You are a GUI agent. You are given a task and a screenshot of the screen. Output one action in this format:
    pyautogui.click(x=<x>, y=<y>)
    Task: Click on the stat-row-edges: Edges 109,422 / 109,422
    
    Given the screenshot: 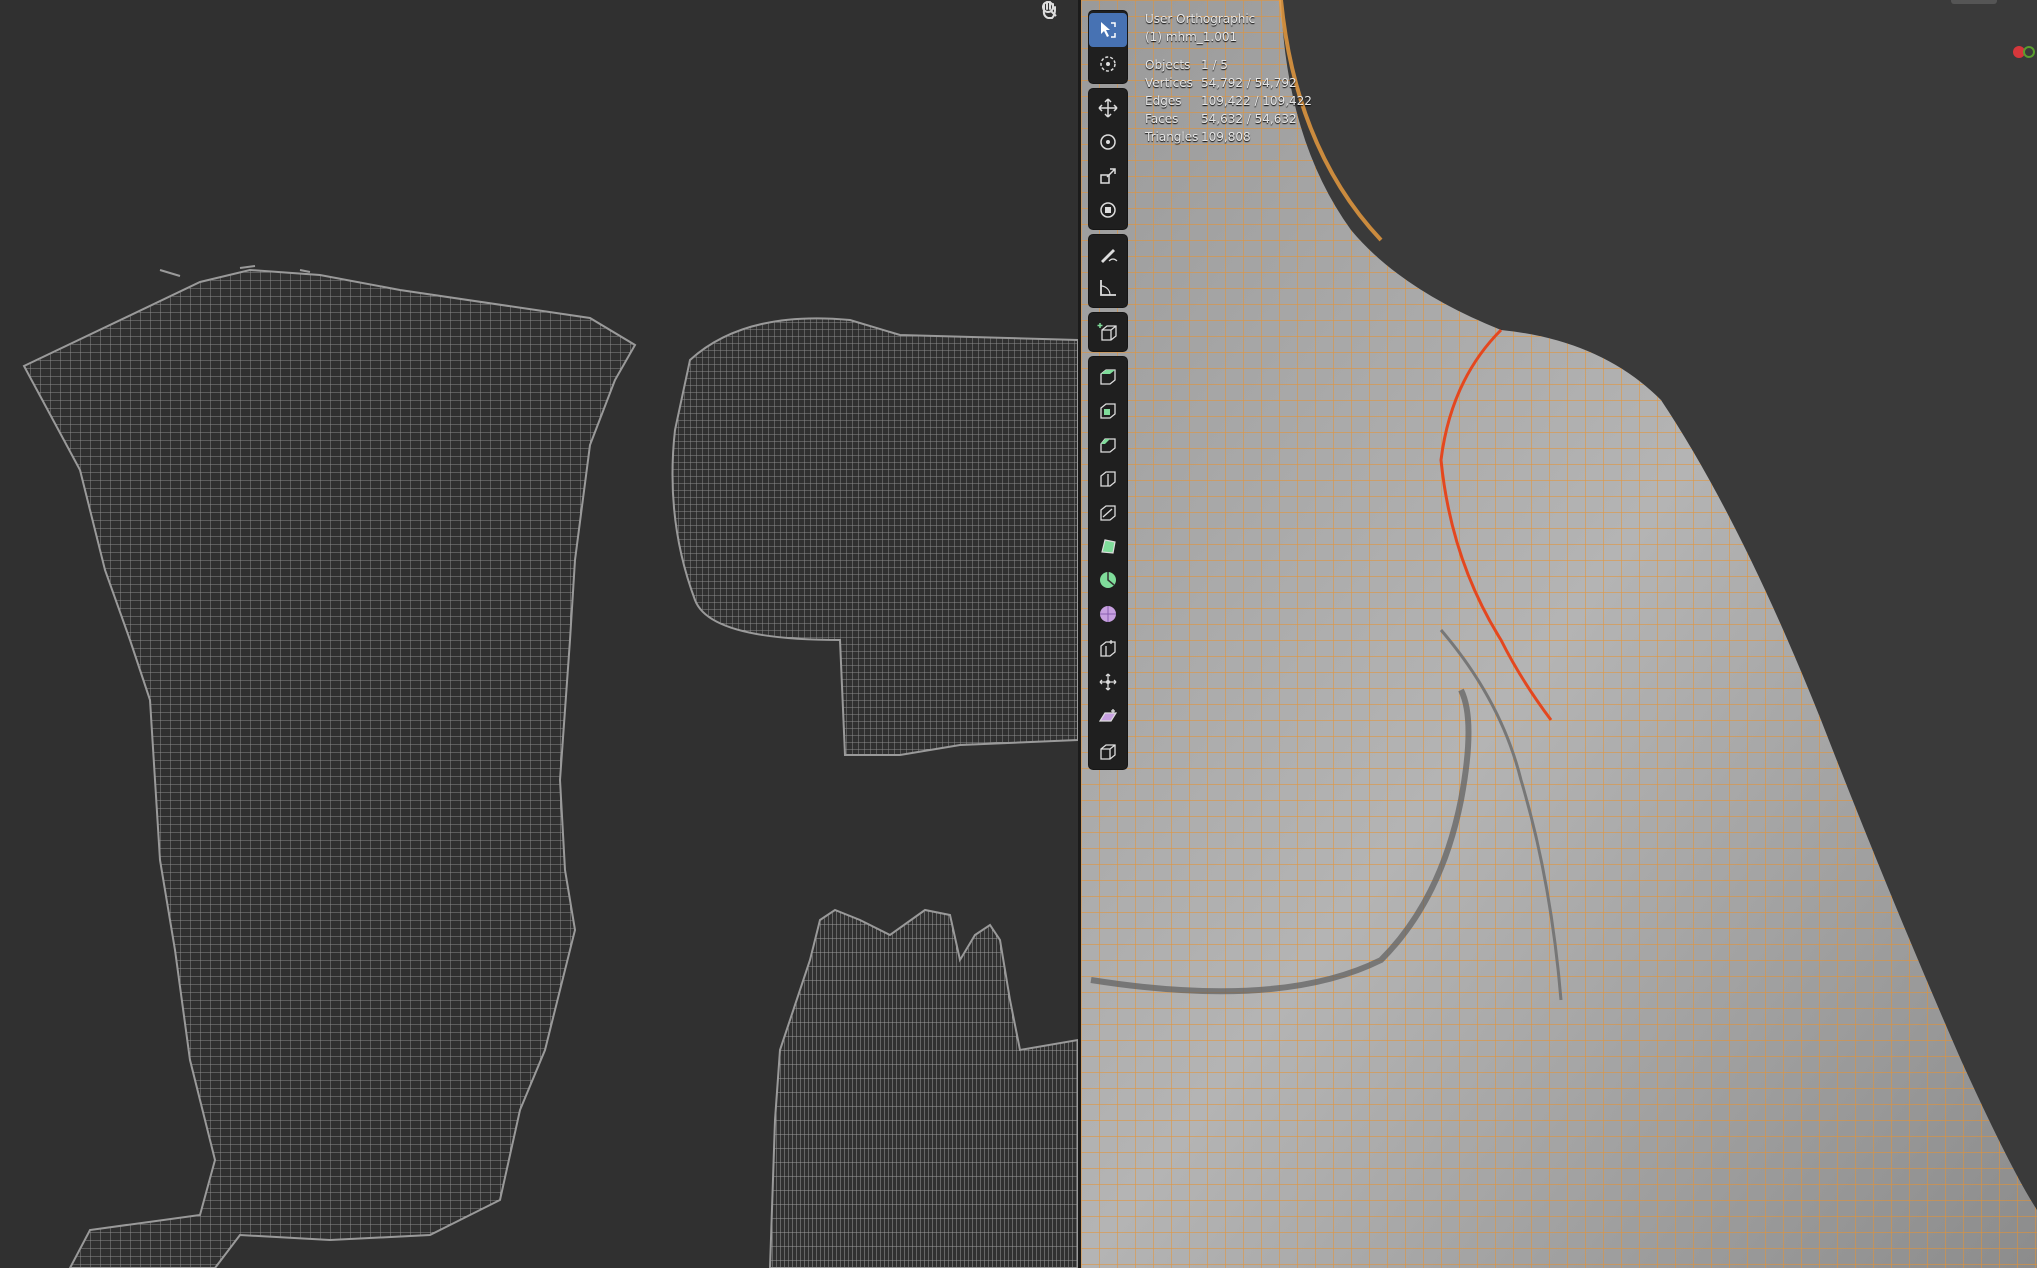 What is the action you would take?
    pyautogui.click(x=1228, y=101)
    